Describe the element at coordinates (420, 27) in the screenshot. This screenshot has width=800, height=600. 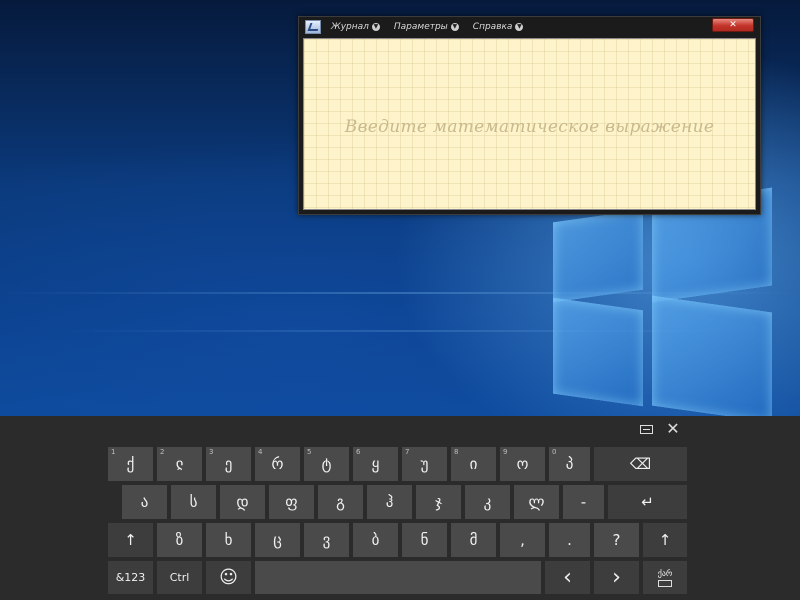
I see `menu-options-label: Параметры` at that location.